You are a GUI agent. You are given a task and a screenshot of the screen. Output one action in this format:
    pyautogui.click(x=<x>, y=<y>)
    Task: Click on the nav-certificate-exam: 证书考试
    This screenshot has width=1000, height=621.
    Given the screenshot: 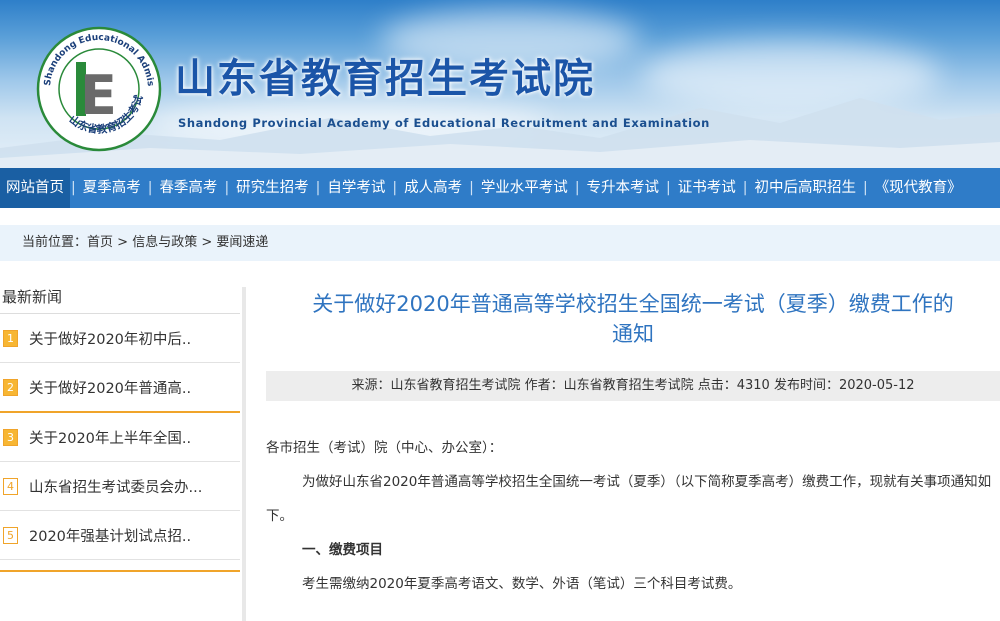 What is the action you would take?
    pyautogui.click(x=707, y=188)
    